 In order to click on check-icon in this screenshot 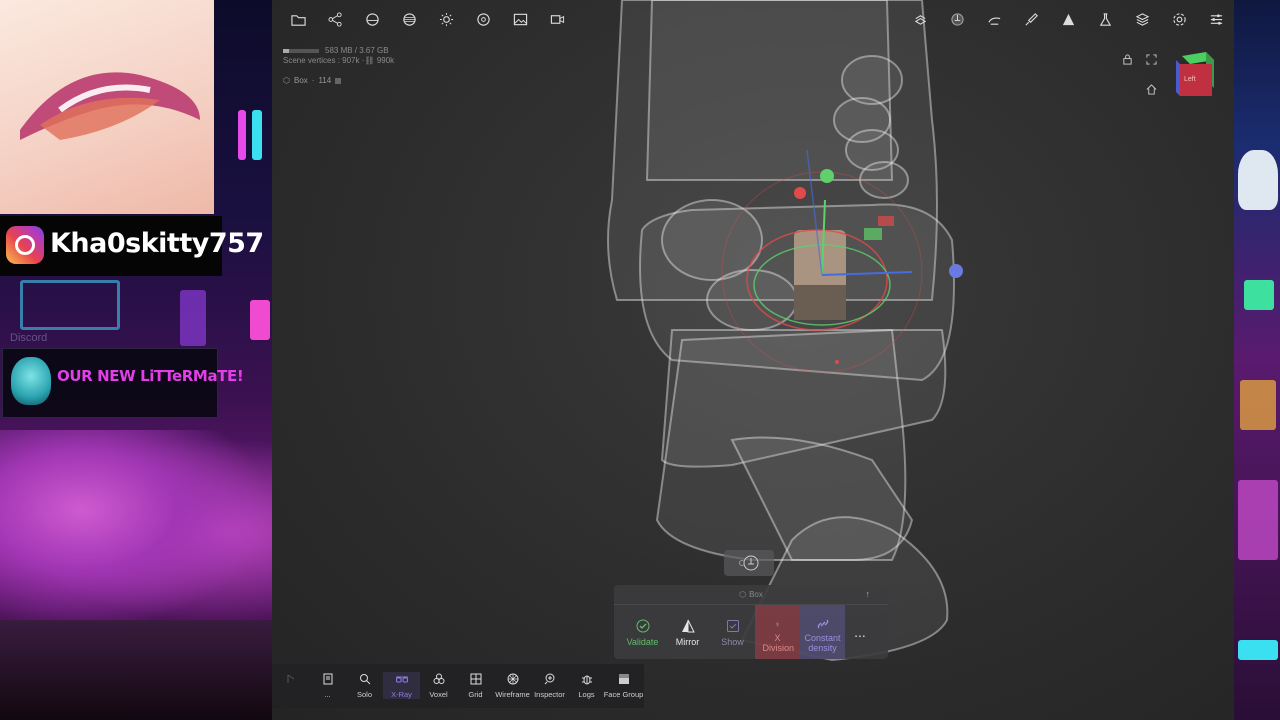, I will do `click(643, 626)`.